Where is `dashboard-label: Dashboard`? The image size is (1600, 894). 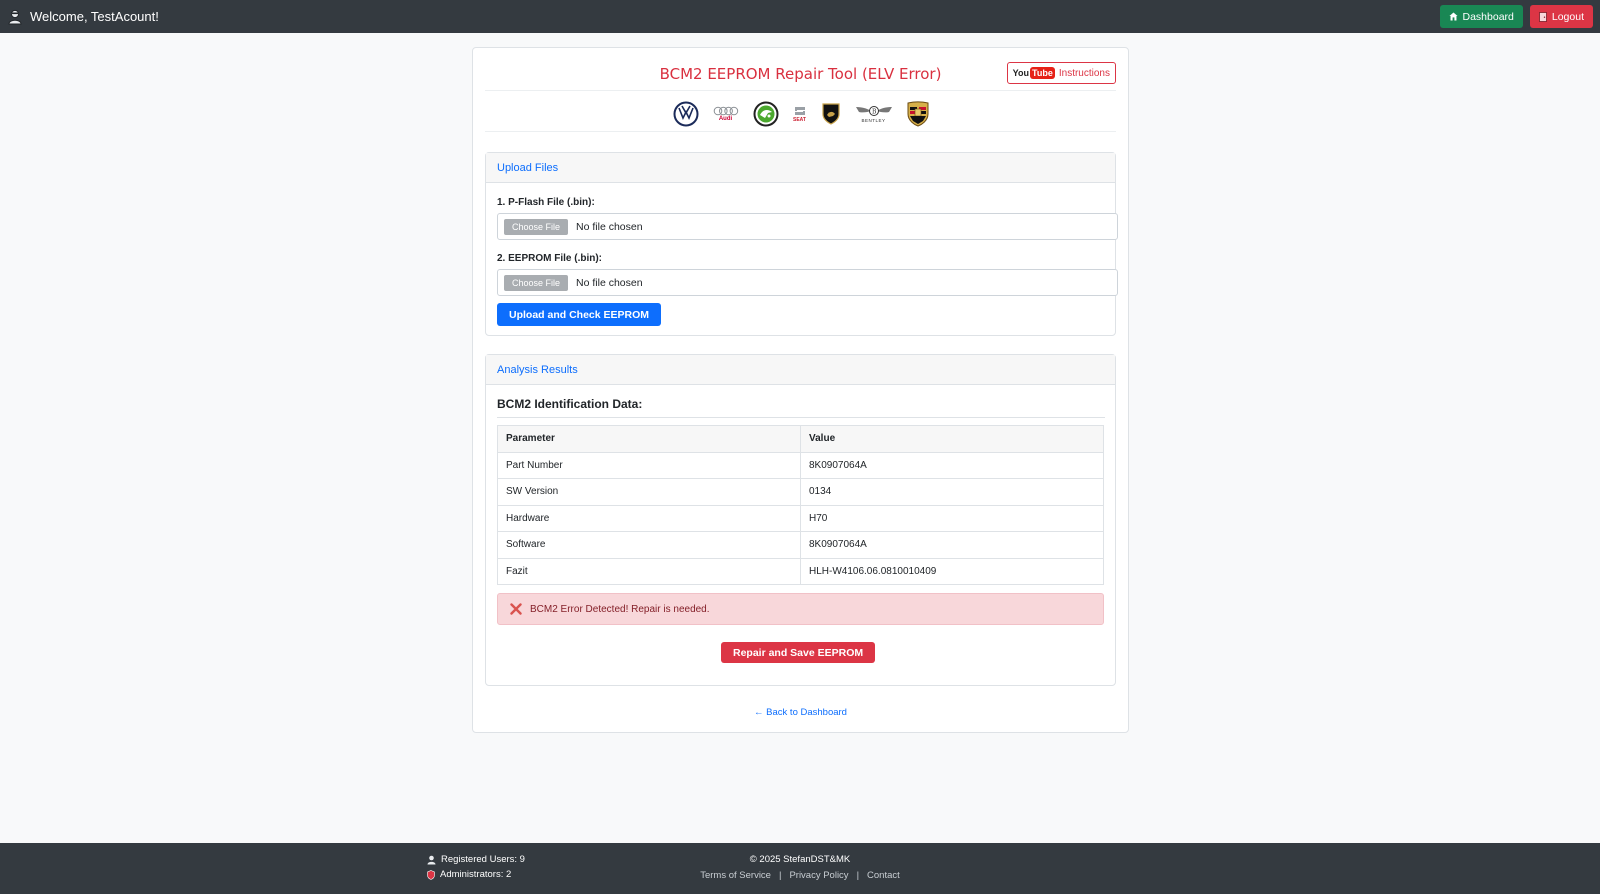 dashboard-label: Dashboard is located at coordinates (1488, 16).